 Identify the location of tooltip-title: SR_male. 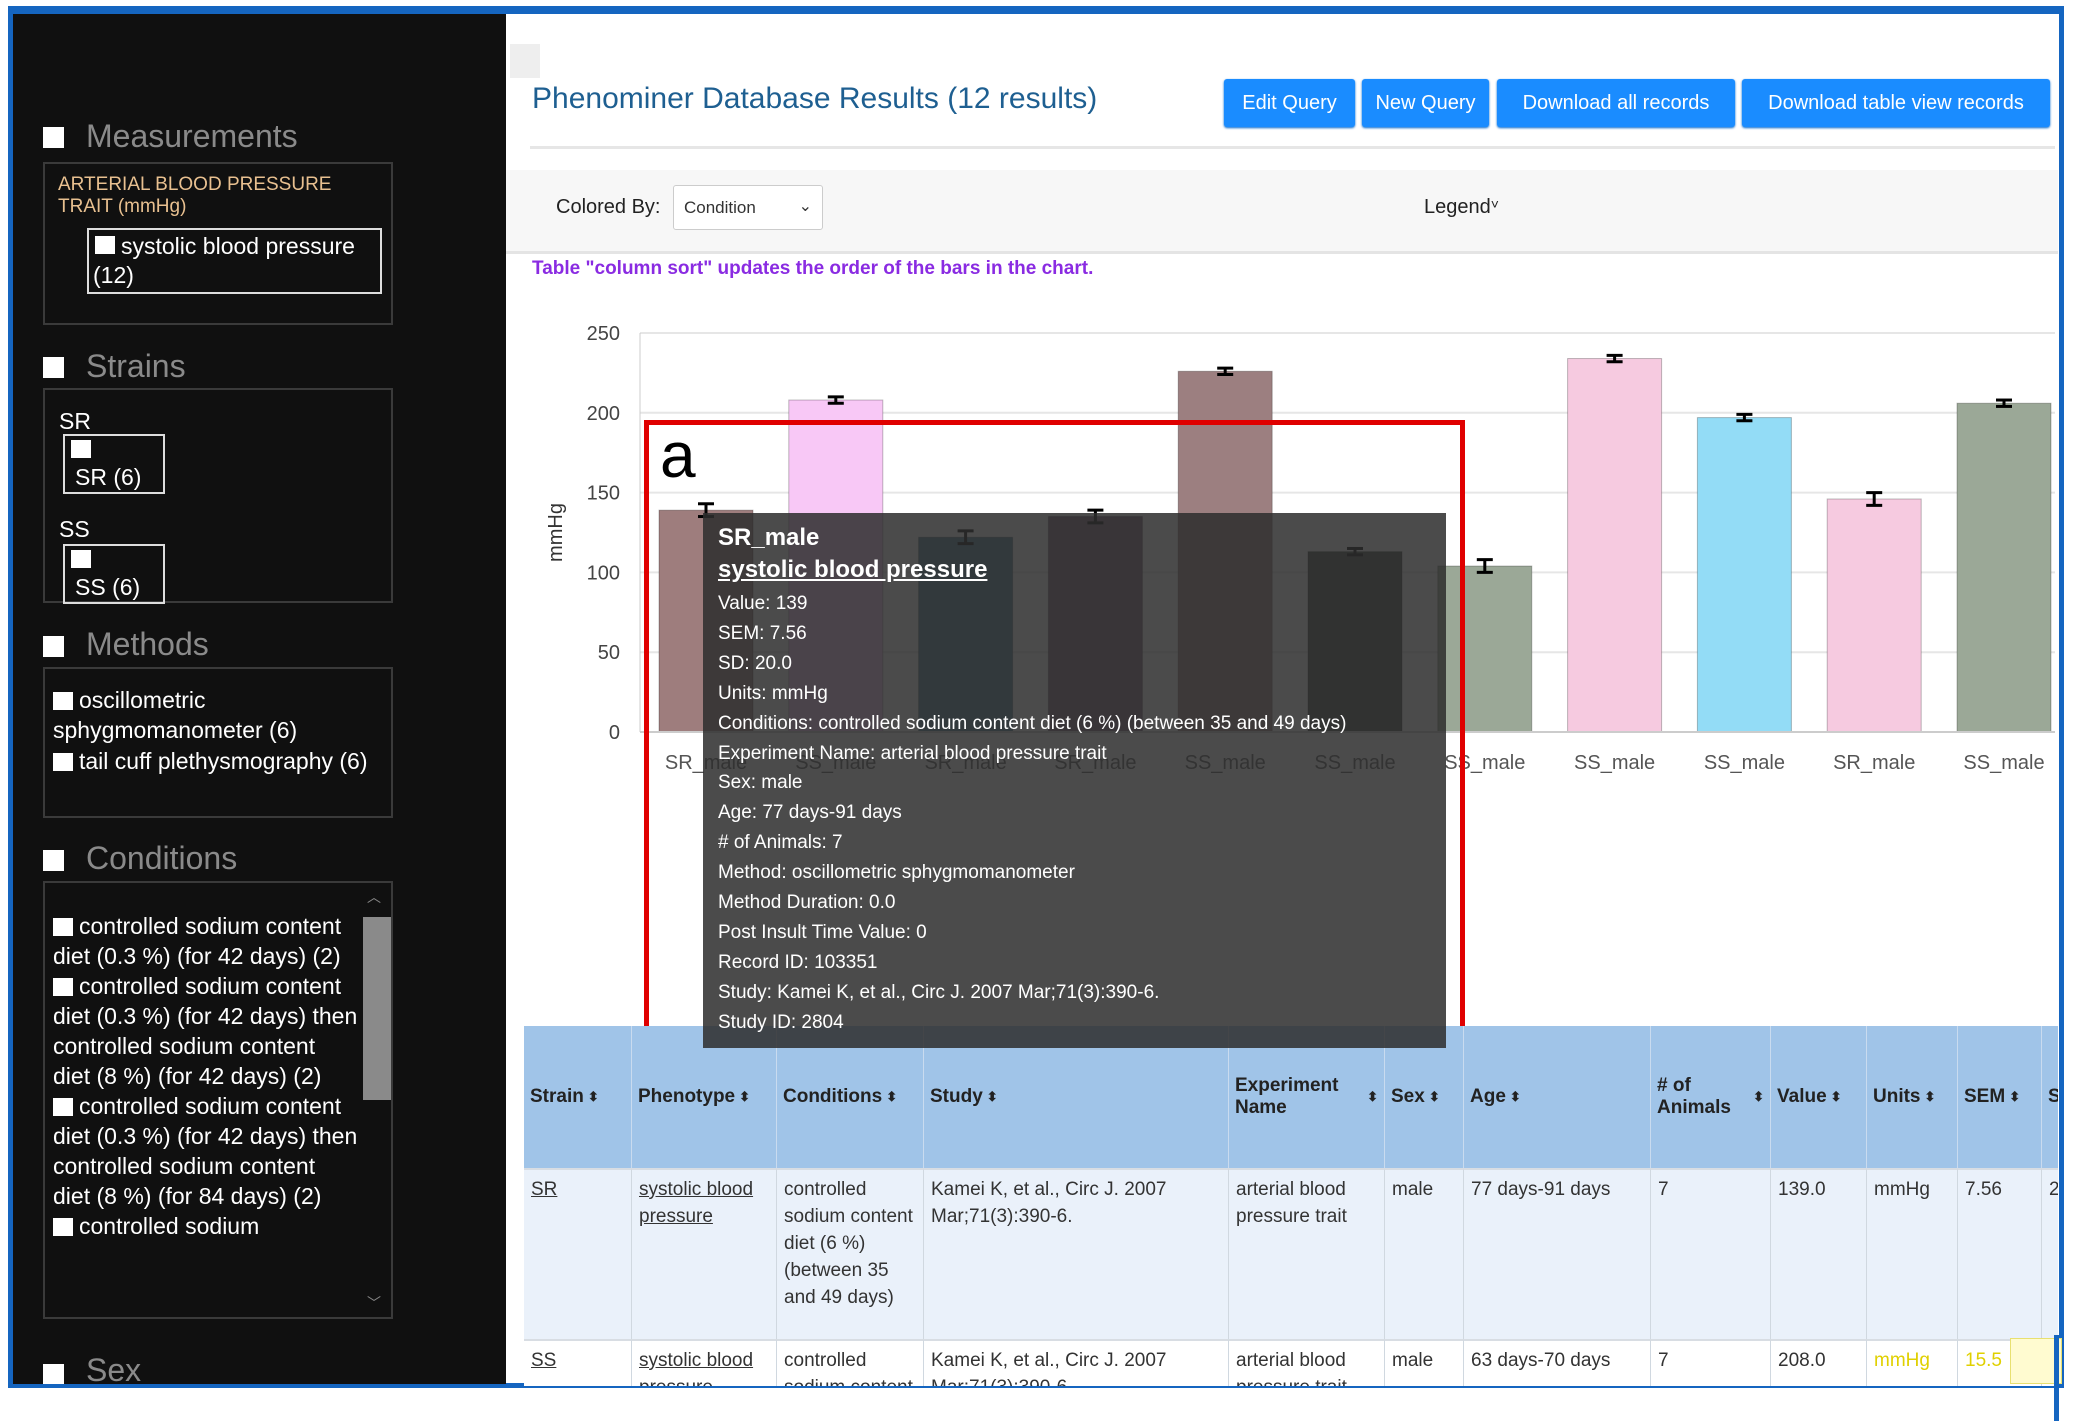
(769, 537).